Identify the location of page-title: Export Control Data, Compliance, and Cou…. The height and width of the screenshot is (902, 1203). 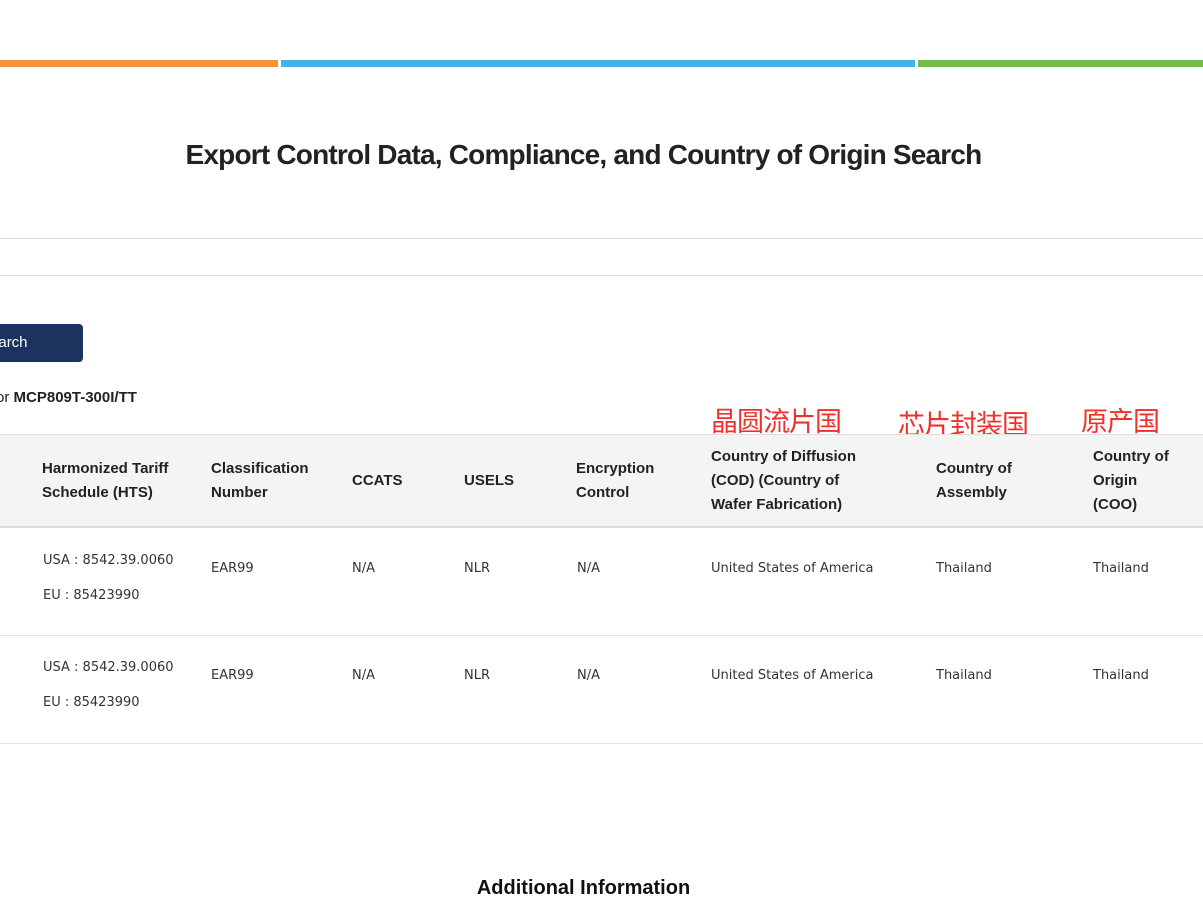
(584, 154).